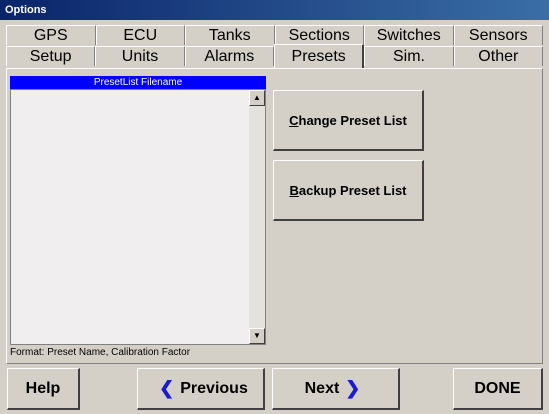  I want to click on next-button: Next ❯, so click(336, 389).